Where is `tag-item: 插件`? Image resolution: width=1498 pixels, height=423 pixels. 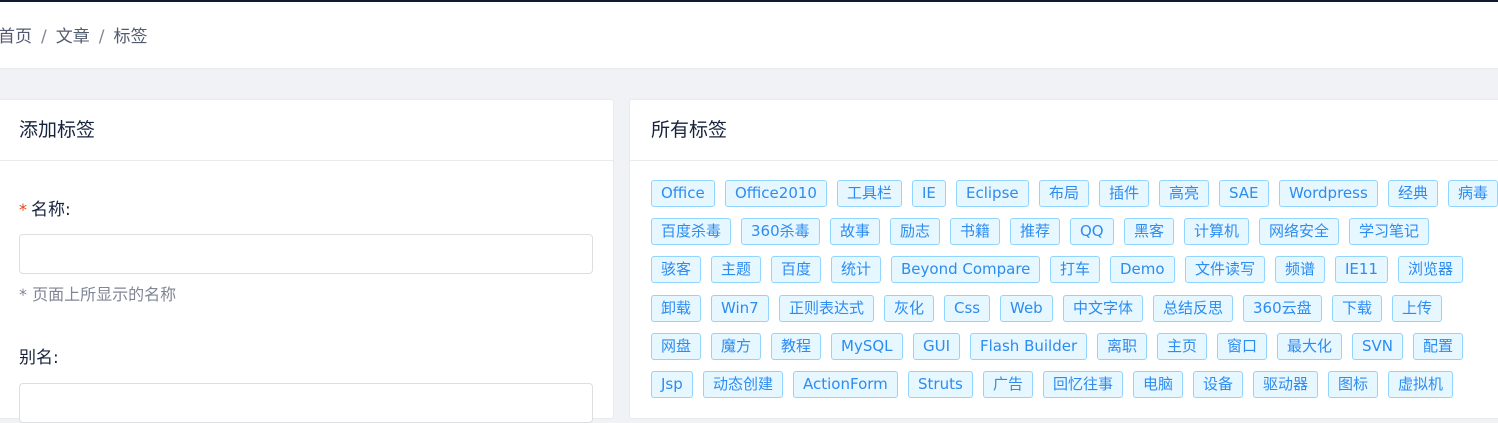
tag-item: 插件 is located at coordinates (1124, 193).